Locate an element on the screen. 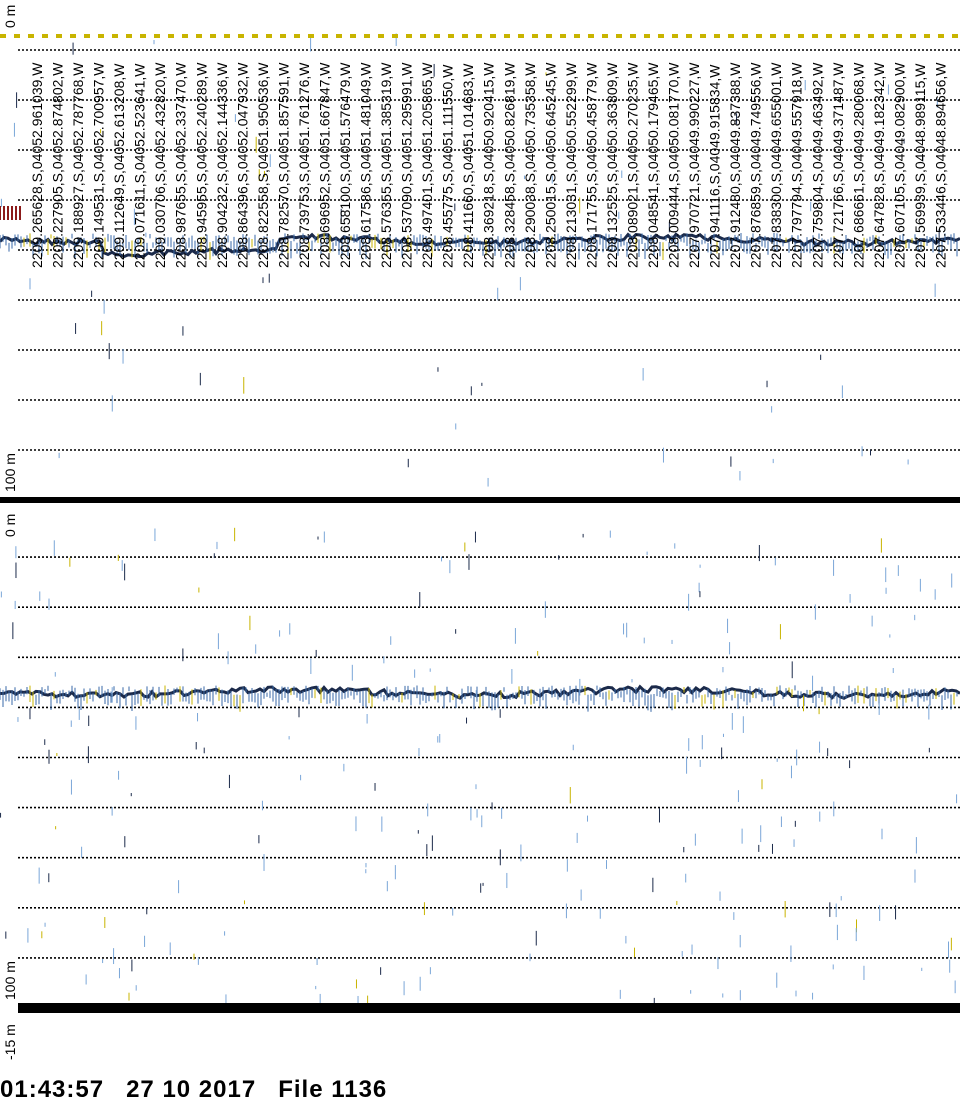  position-label: 2209.149531,S,04052.700957,W is located at coordinates (99, 165).